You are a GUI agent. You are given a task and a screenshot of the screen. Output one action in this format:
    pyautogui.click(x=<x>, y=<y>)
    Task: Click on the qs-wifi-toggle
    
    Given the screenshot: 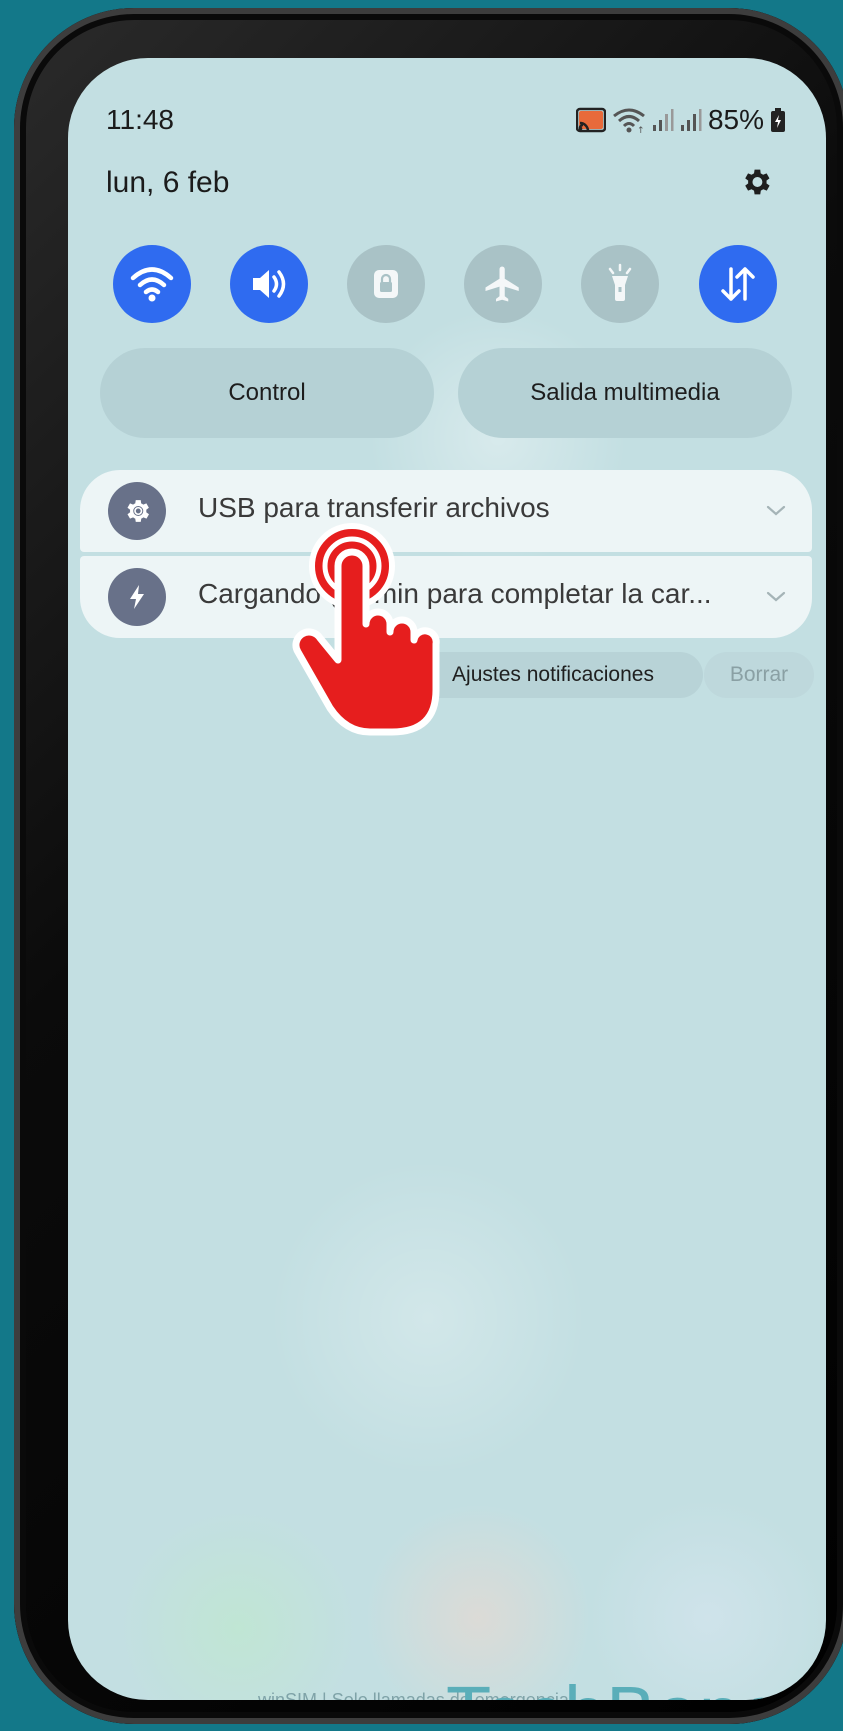 What is the action you would take?
    pyautogui.click(x=152, y=284)
    